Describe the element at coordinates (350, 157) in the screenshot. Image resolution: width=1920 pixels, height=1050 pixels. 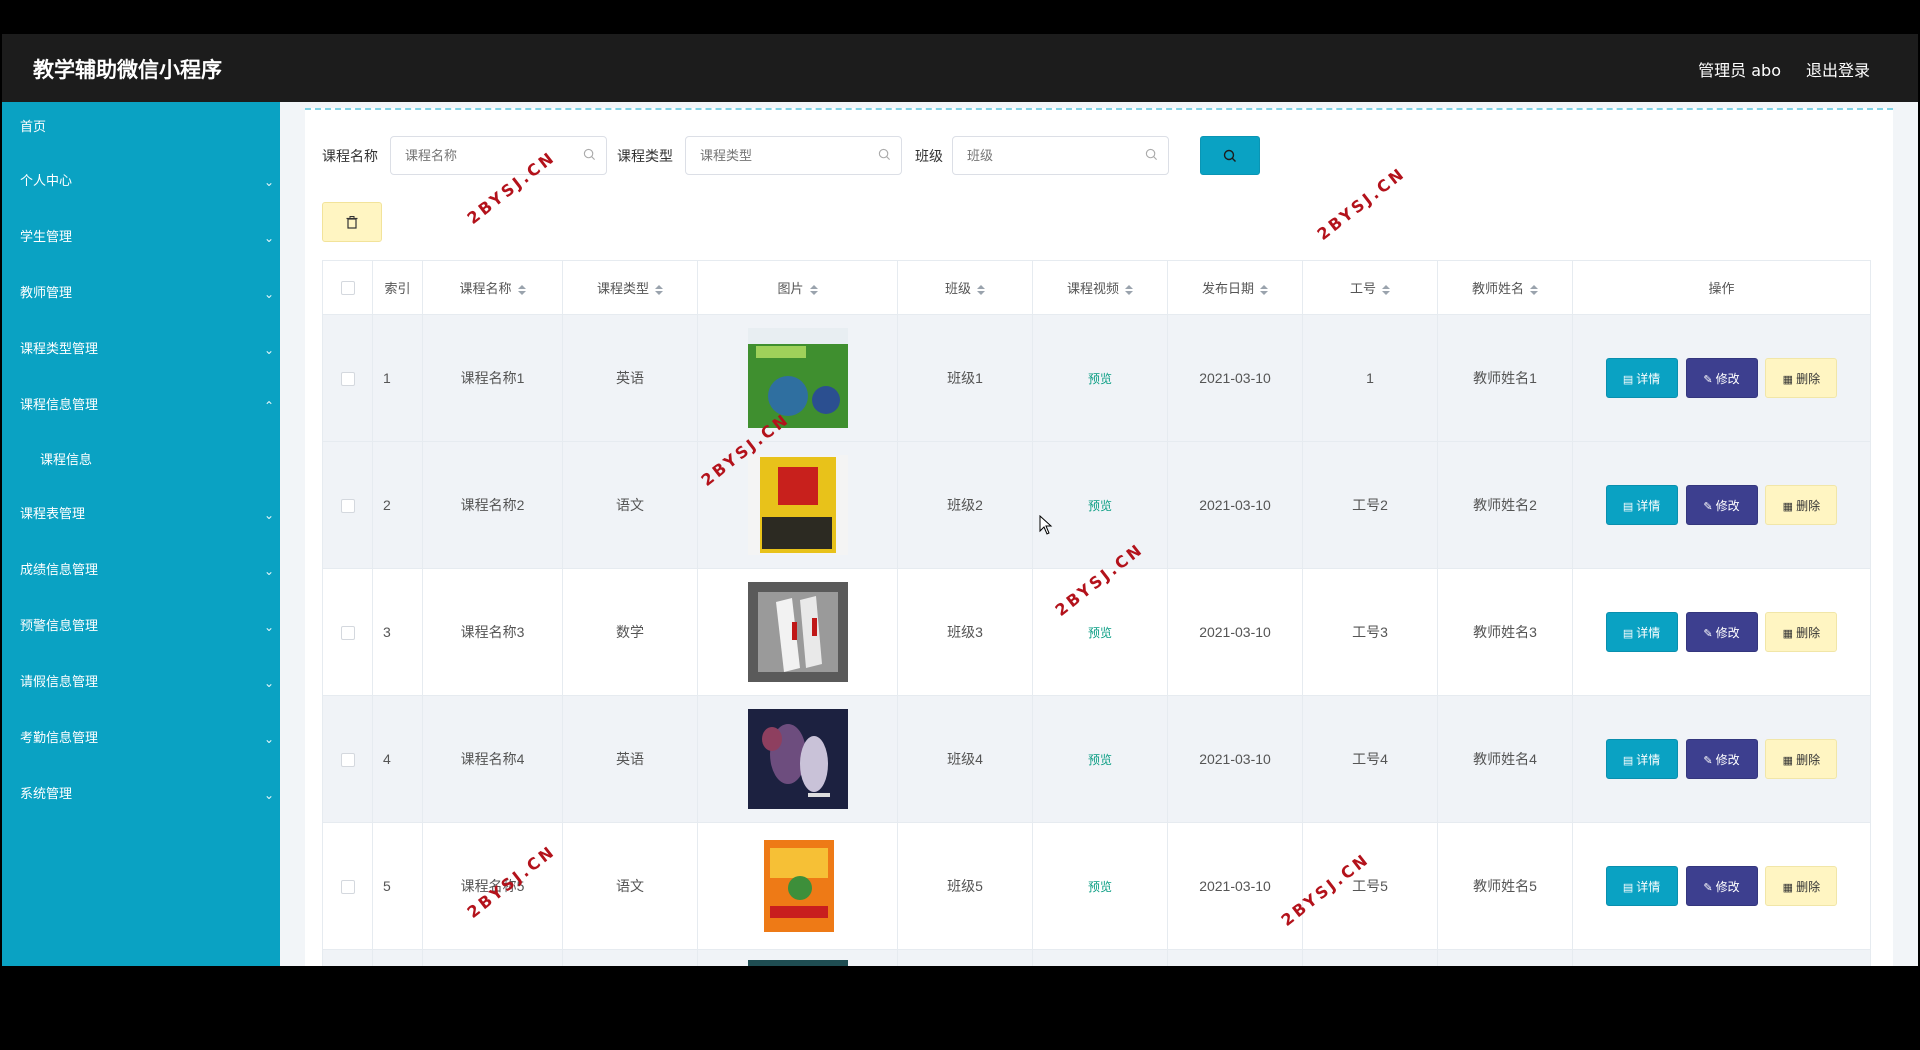
I see `course-name-label: 课程名称` at that location.